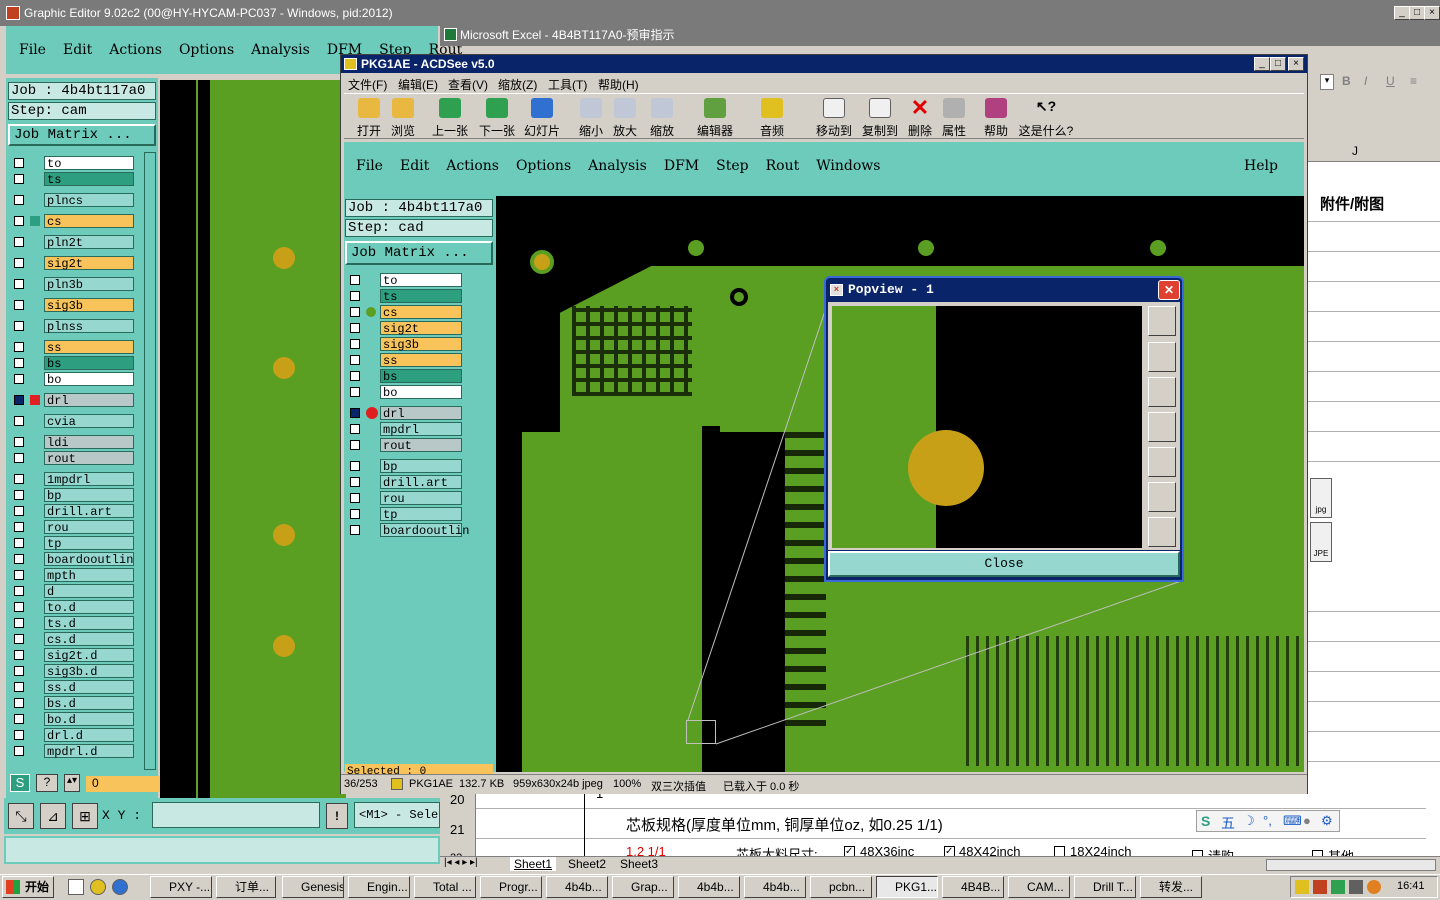 The image size is (1440, 900). Describe the element at coordinates (236, 815) in the screenshot. I see `xy-input` at that location.